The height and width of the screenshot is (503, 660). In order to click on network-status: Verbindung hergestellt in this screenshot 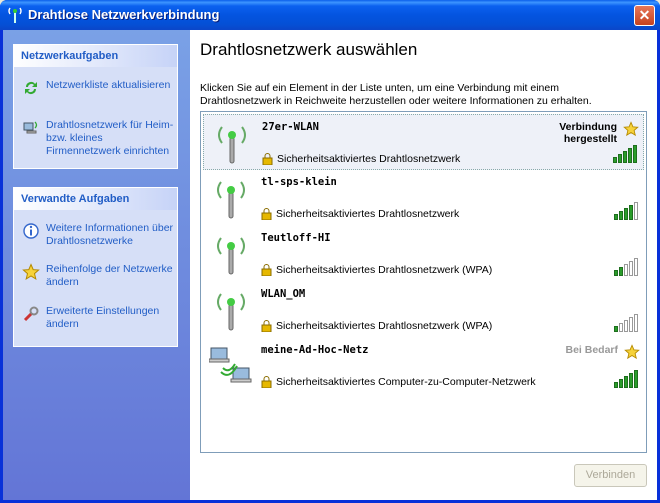, I will do `click(588, 133)`.